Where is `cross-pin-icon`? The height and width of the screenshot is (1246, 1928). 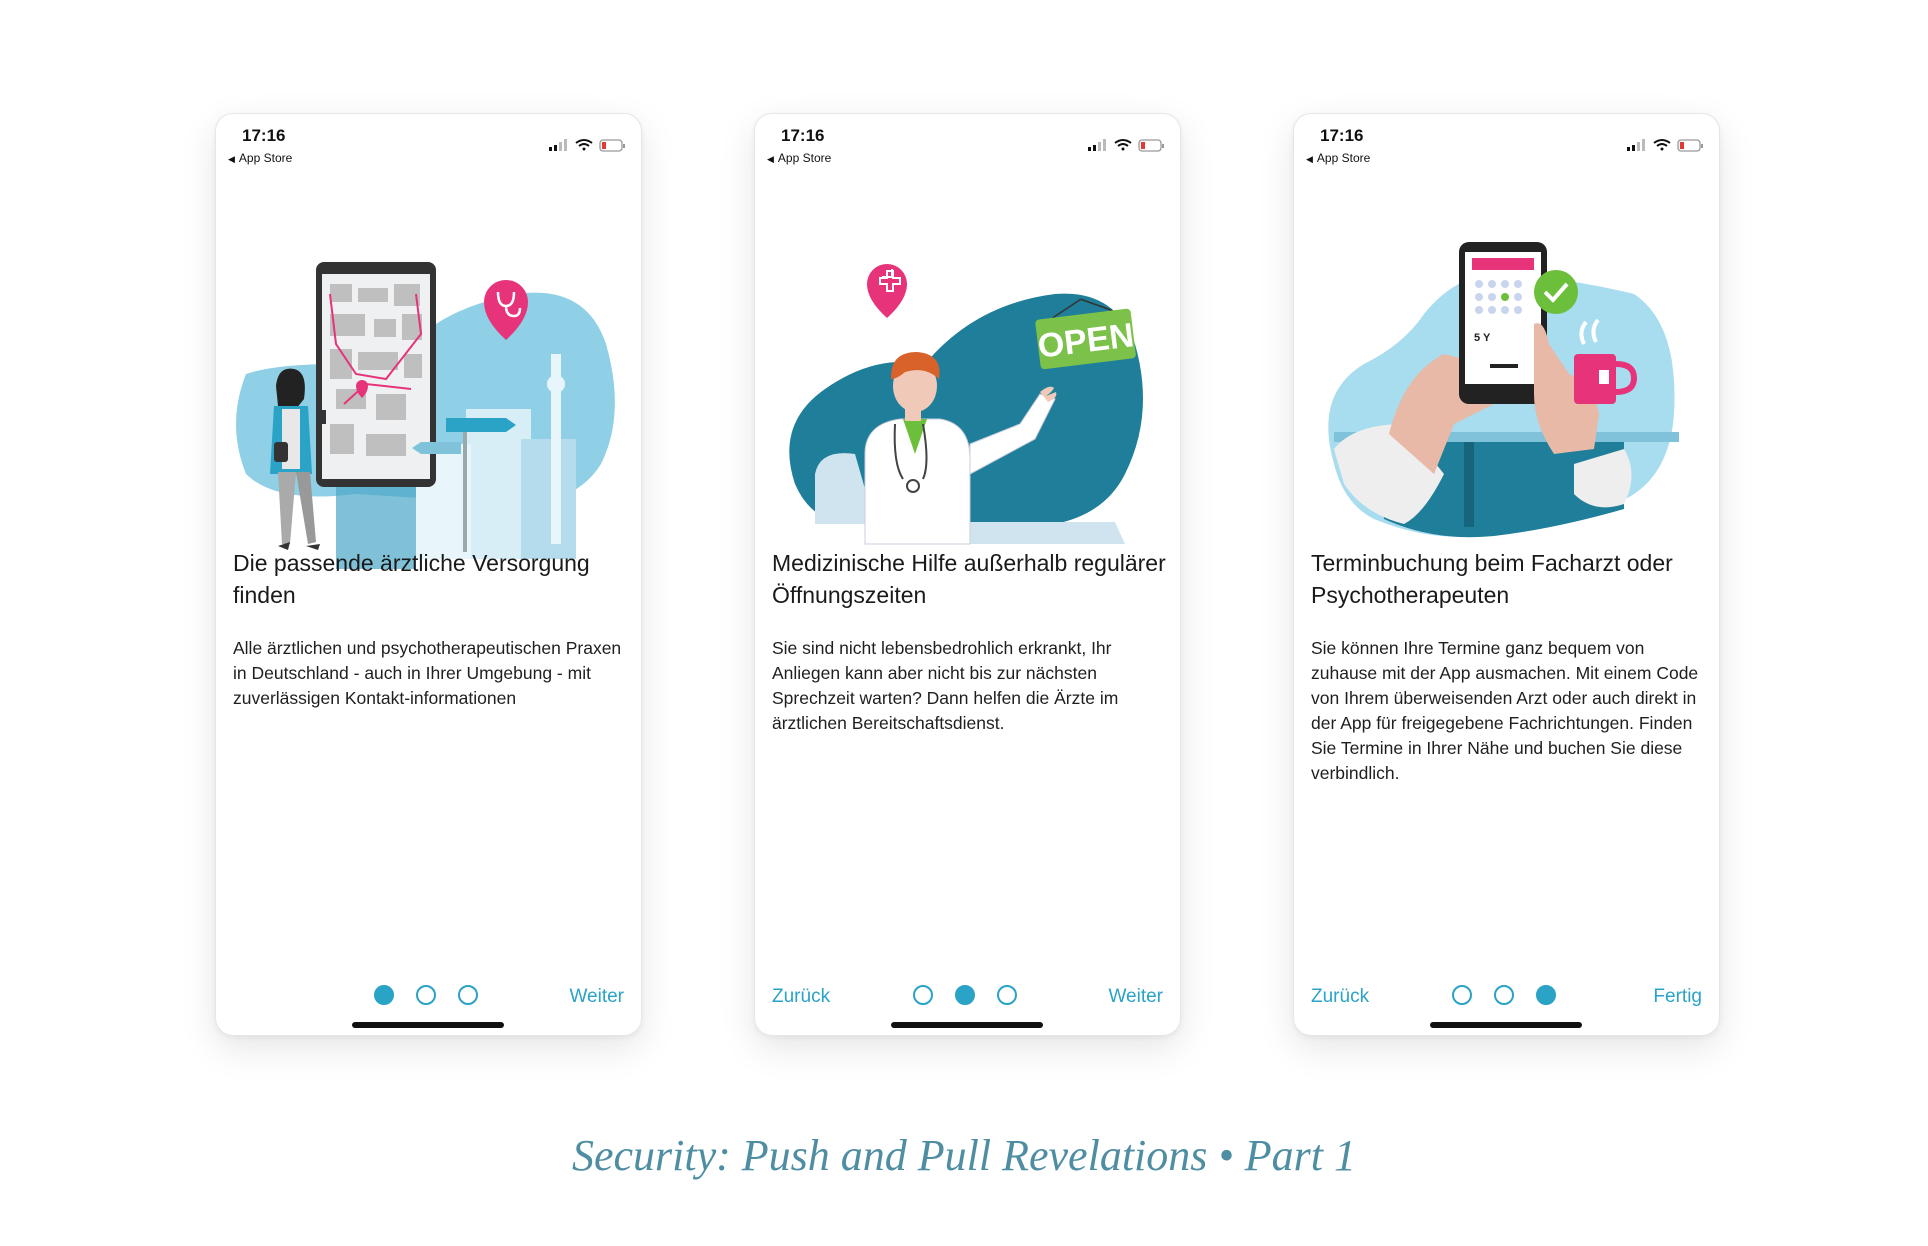 cross-pin-icon is located at coordinates (887, 291).